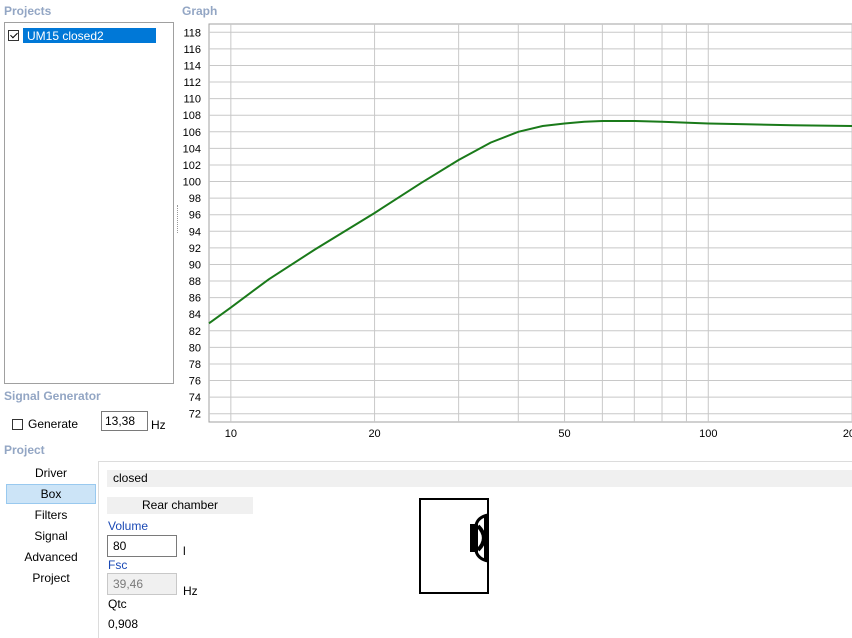 The height and width of the screenshot is (638, 852). Describe the element at coordinates (51, 536) in the screenshot. I see `nav-signal: Signal` at that location.